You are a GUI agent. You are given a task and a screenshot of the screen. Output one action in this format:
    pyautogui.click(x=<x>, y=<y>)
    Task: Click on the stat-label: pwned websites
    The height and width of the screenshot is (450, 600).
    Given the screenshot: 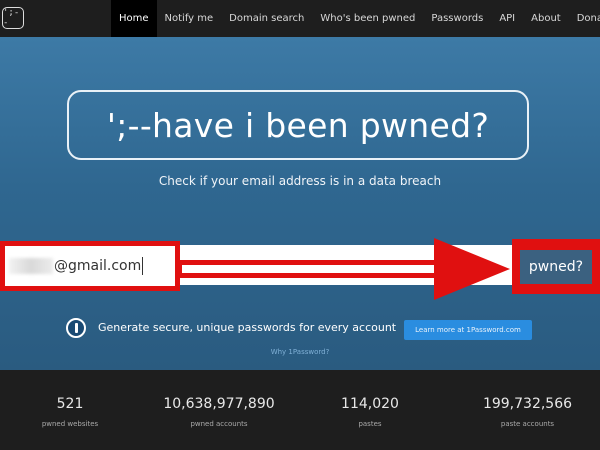 What is the action you would take?
    pyautogui.click(x=70, y=424)
    